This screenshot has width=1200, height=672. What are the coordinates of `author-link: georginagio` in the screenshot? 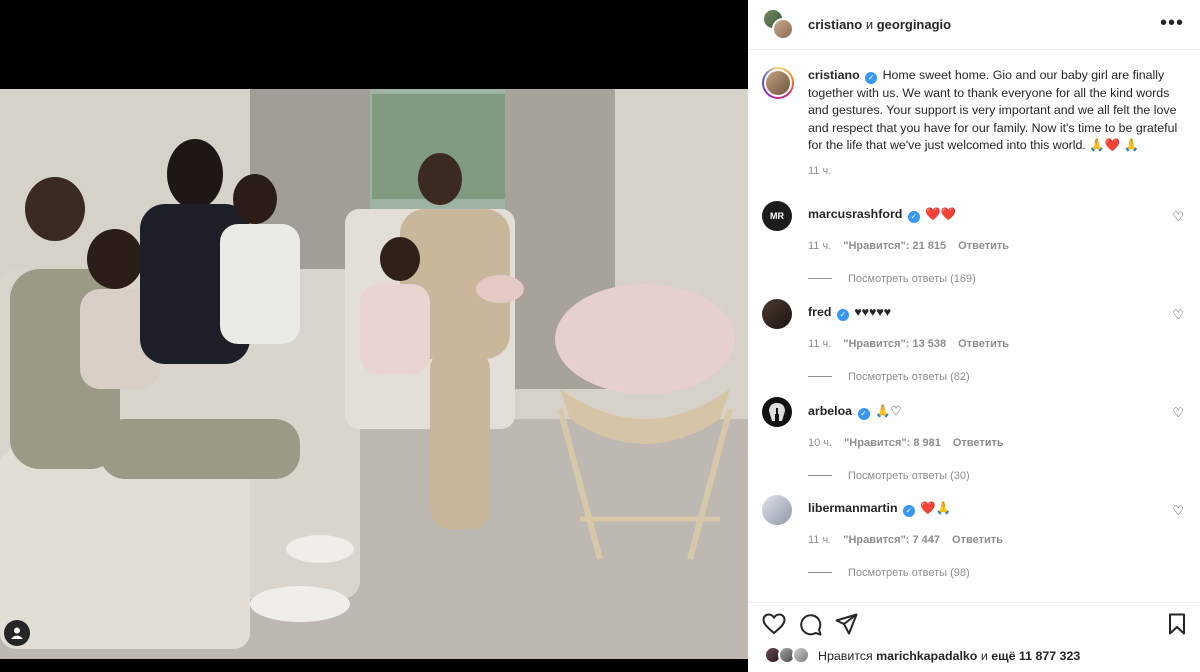 It's located at (914, 24).